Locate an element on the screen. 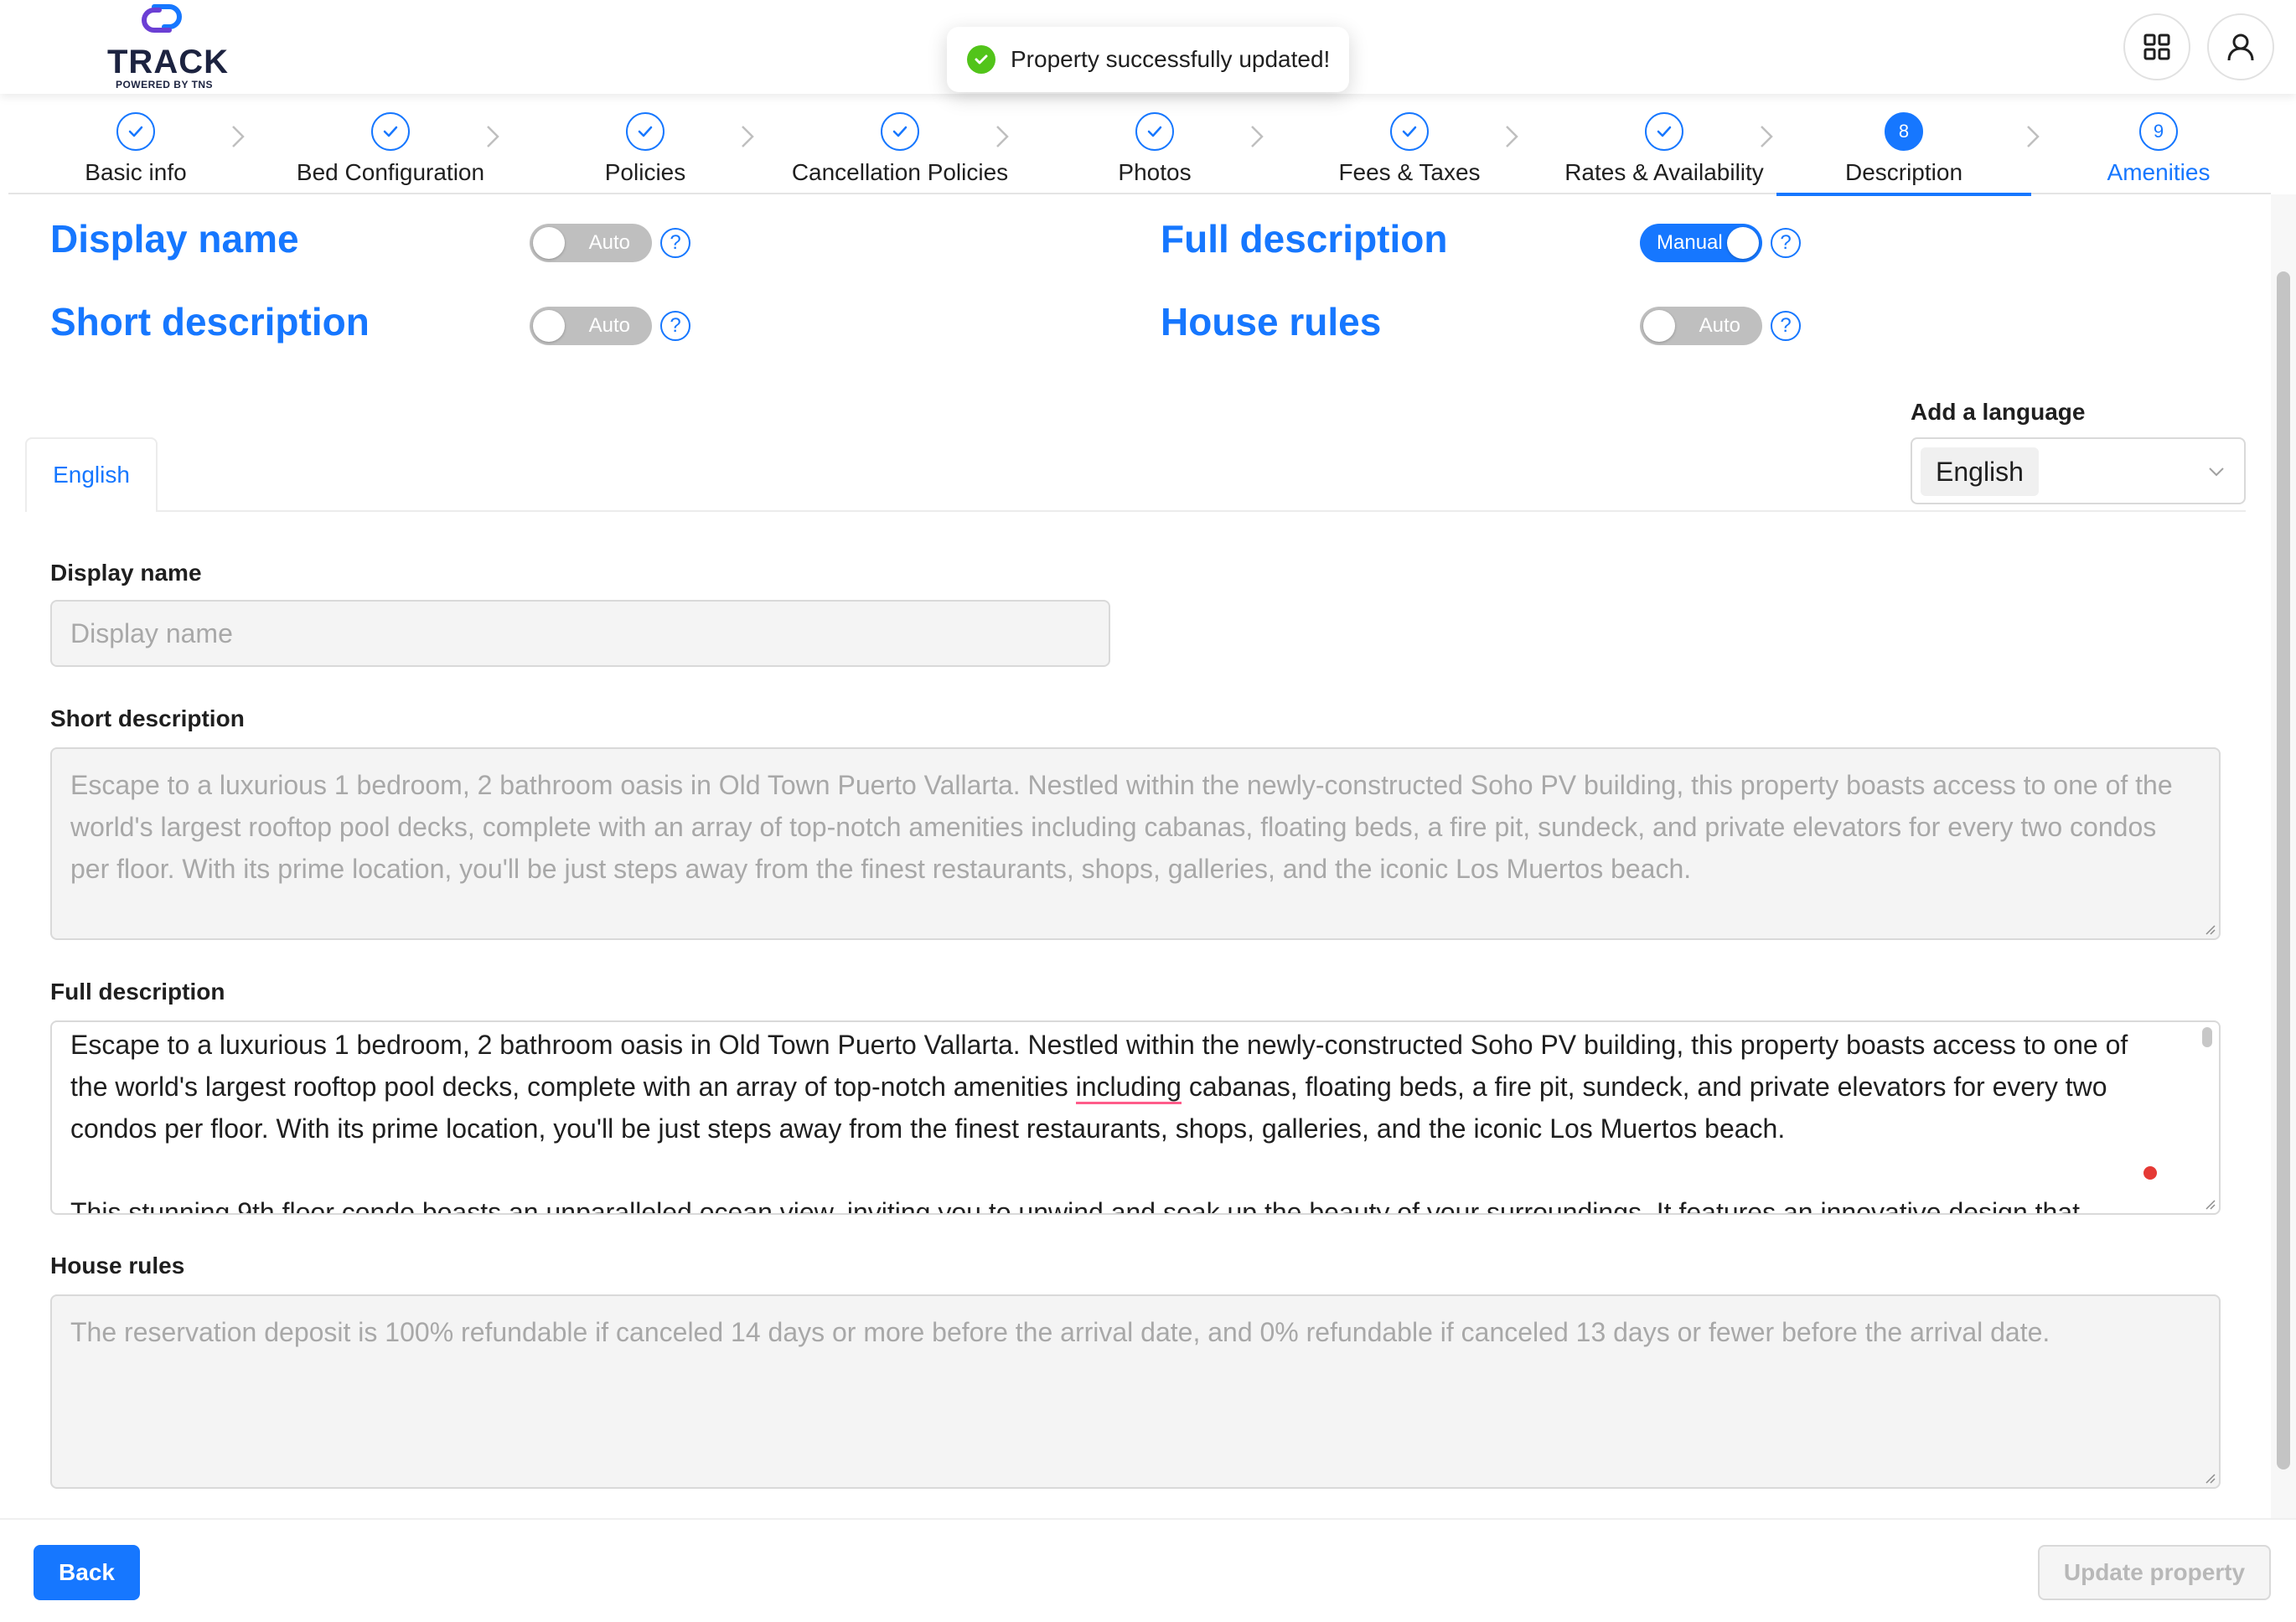 The width and height of the screenshot is (2296, 1622). step-fees-taxes: Fees & Taxes is located at coordinates (1409, 144).